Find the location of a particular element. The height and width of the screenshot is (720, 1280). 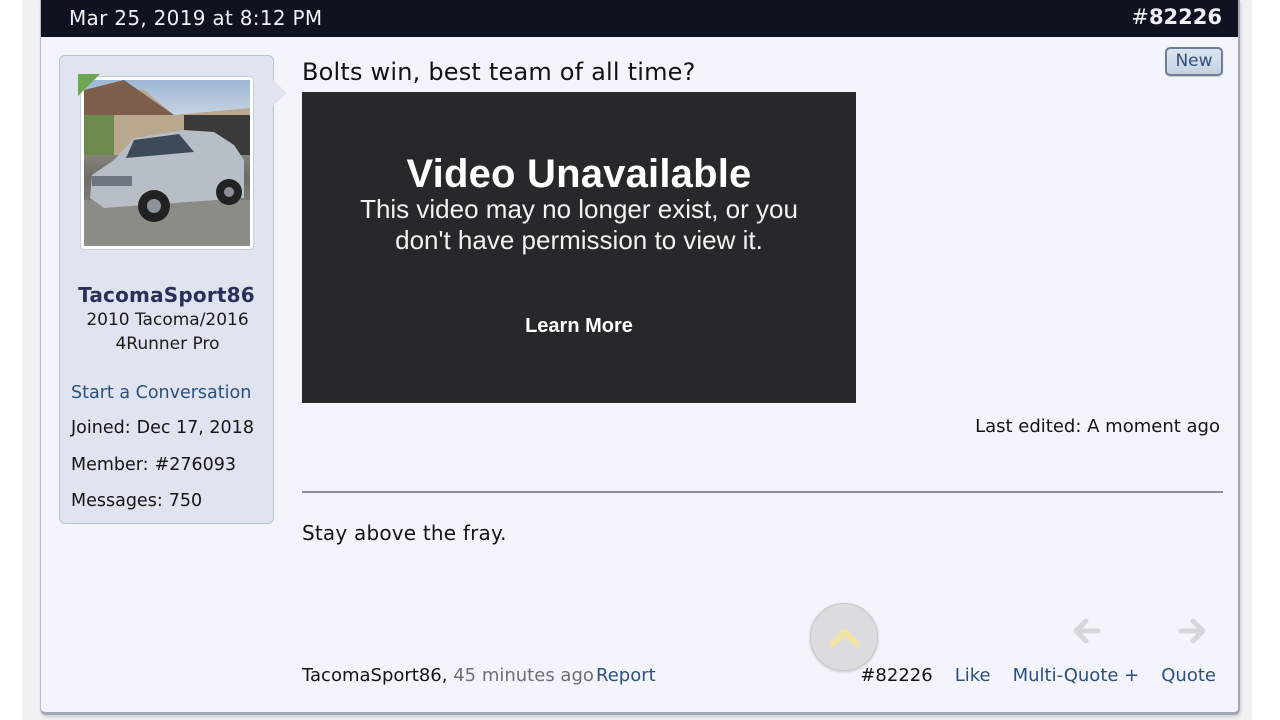

page-margin-right is located at coordinates (1266, 360).